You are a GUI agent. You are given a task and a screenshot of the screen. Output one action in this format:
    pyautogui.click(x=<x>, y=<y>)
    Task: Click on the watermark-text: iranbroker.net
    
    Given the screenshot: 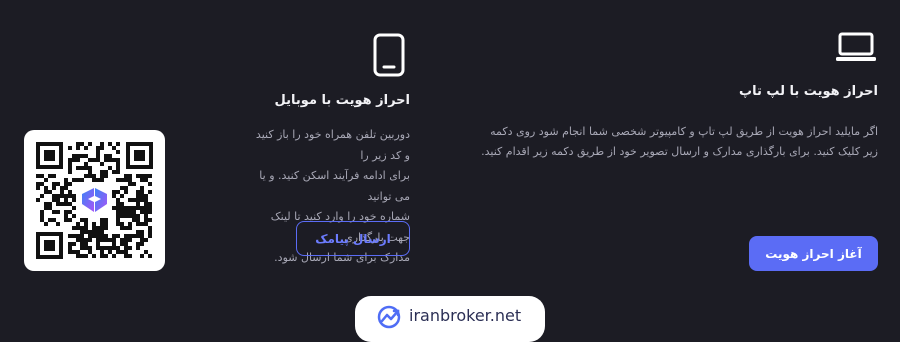 What is the action you would take?
    pyautogui.click(x=465, y=315)
    